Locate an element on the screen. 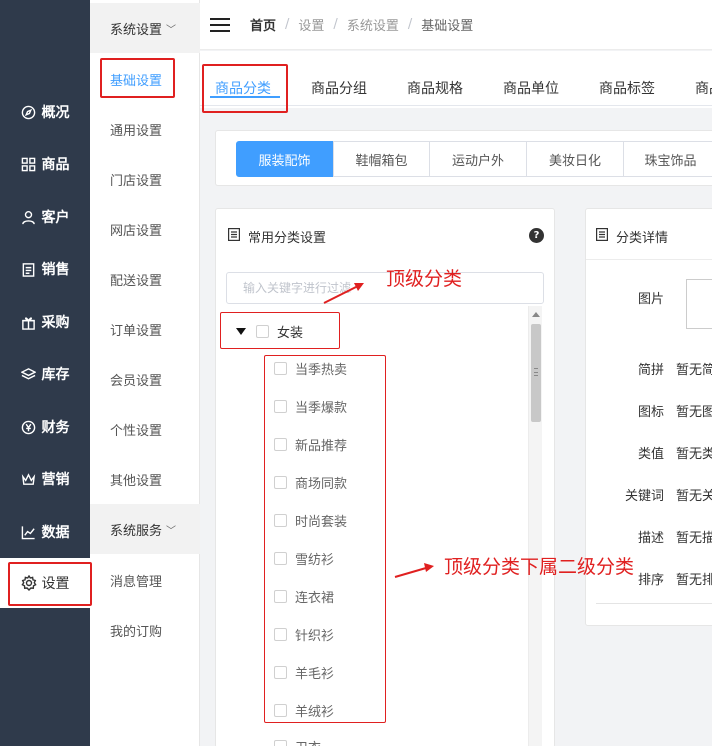 The width and height of the screenshot is (712, 746). grid-icon is located at coordinates (29, 164).